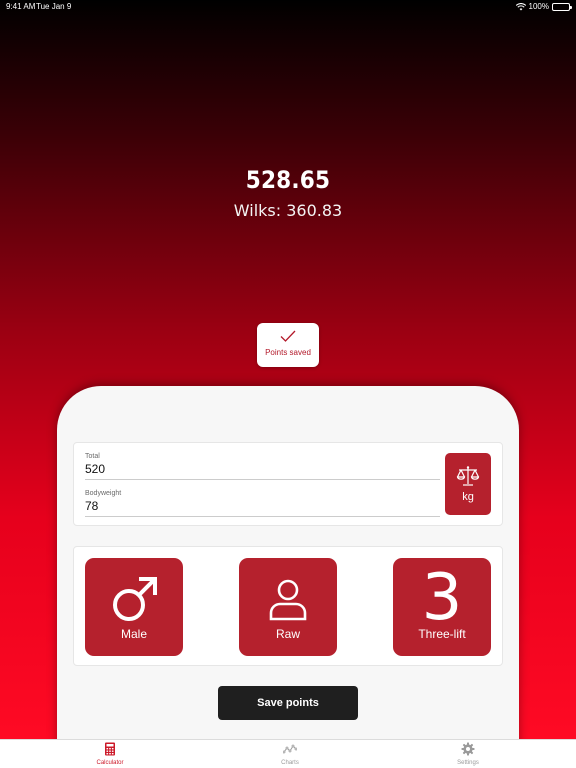 The image size is (576, 768). I want to click on inputs-card: Total 520 Bodyweight 78 kg, so click(288, 484).